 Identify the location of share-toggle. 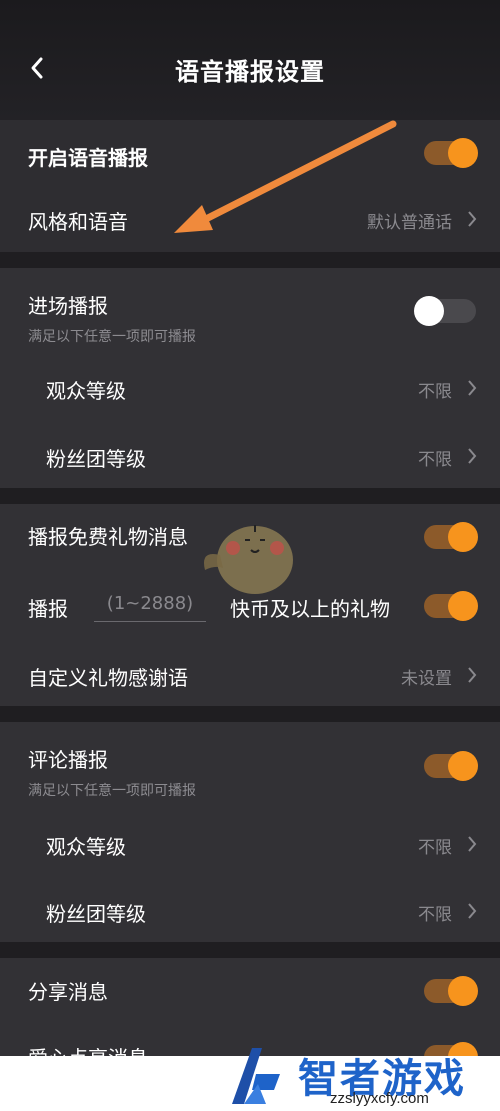
(451, 991).